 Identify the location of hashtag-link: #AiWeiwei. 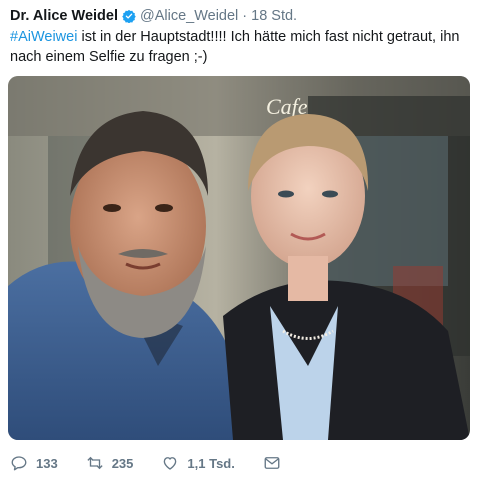
(43, 37).